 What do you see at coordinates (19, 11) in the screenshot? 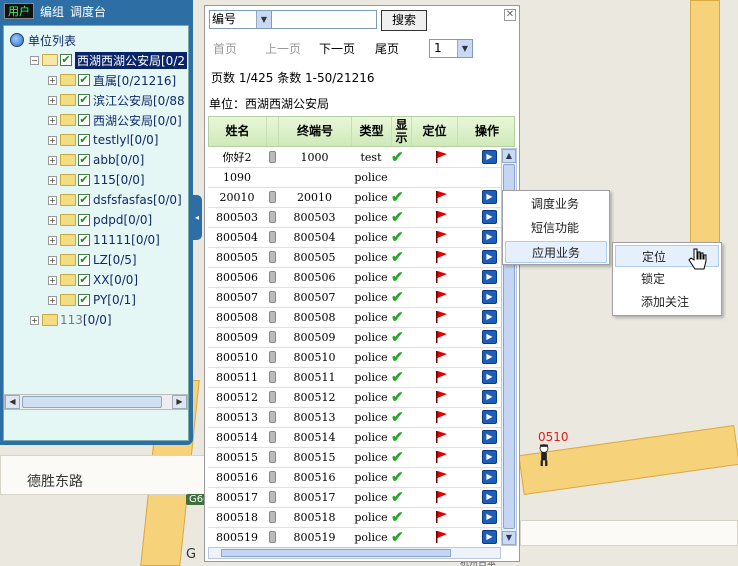
I see `tab-users: 用户` at bounding box center [19, 11].